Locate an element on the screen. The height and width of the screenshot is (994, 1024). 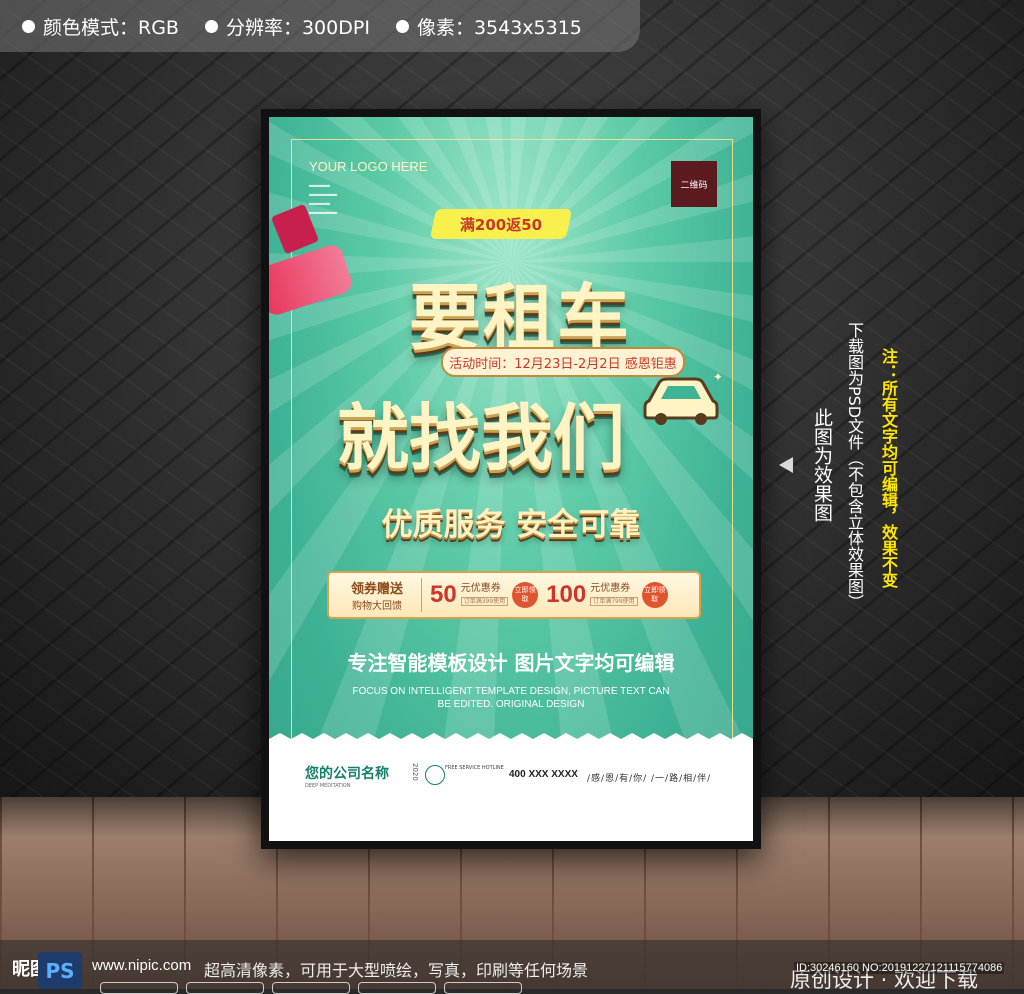
feature-tags is located at coordinates (311, 988).